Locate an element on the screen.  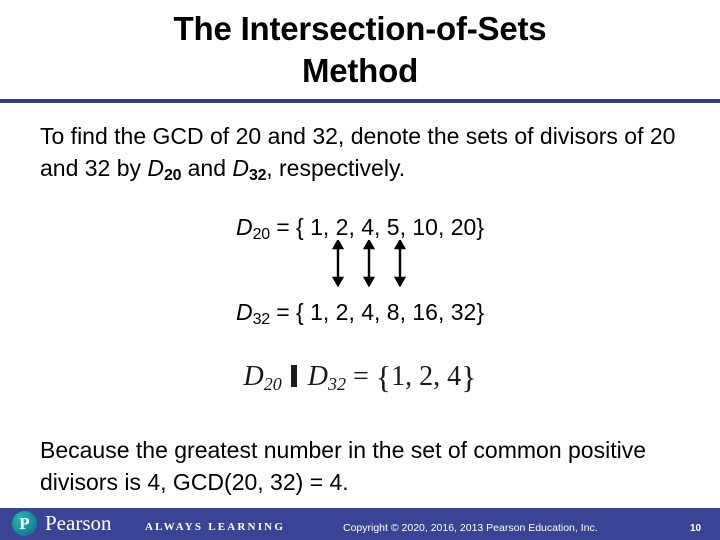
set-d32-symbol: D is located at coordinates (244, 312).